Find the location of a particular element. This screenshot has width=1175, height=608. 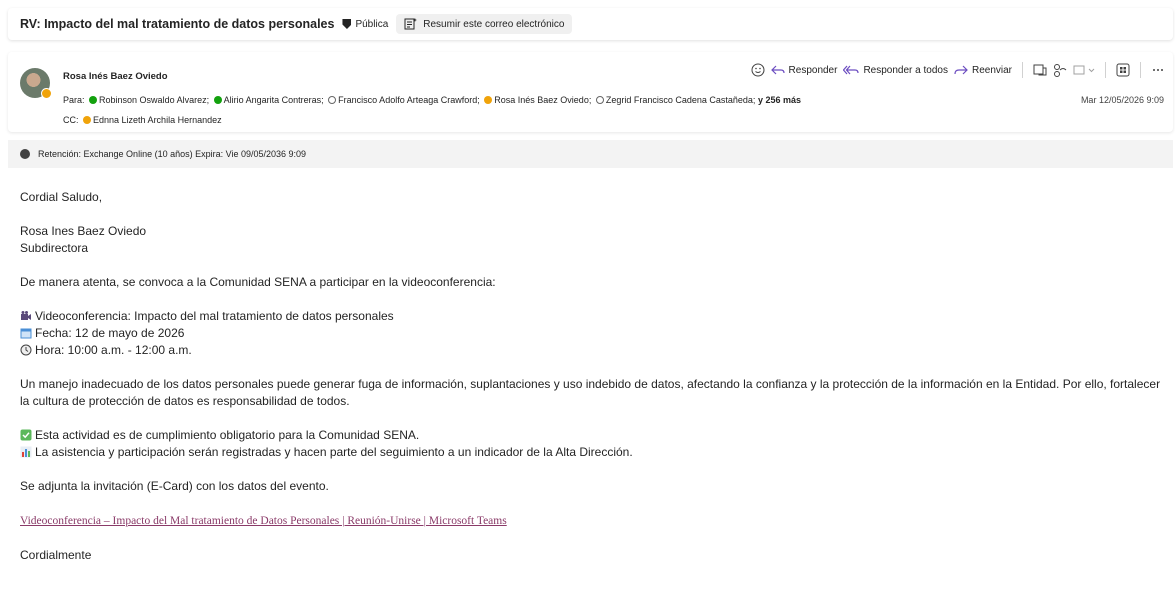

apps-button is located at coordinates (1123, 70).